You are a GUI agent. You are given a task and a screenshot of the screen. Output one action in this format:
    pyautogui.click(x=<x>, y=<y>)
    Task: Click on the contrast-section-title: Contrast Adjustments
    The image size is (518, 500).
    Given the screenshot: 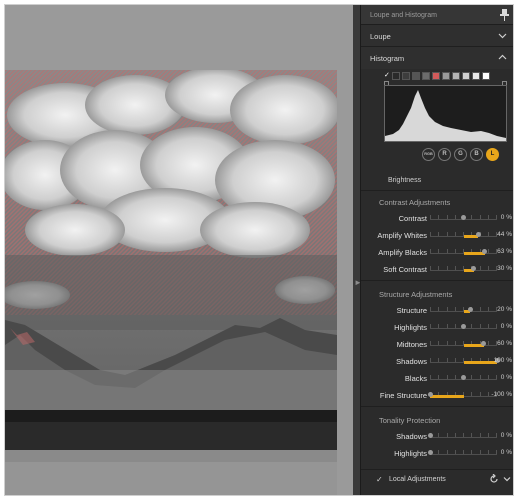 What is the action you would take?
    pyautogui.click(x=437, y=200)
    